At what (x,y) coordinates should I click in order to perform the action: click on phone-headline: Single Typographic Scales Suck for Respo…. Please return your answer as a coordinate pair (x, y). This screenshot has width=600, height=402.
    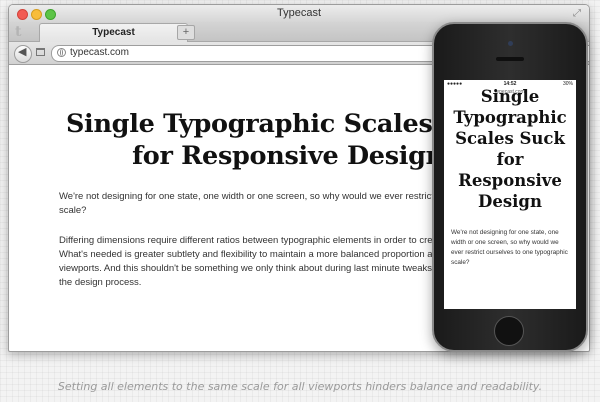
    Looking at the image, I should click on (510, 149).